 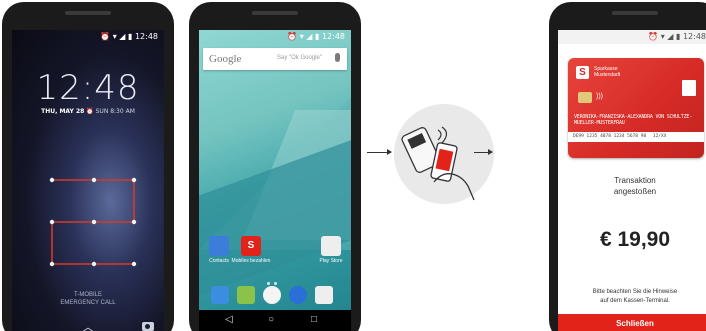 What do you see at coordinates (659, 136) in the screenshot?
I see `card-expiry: 12/XX` at bounding box center [659, 136].